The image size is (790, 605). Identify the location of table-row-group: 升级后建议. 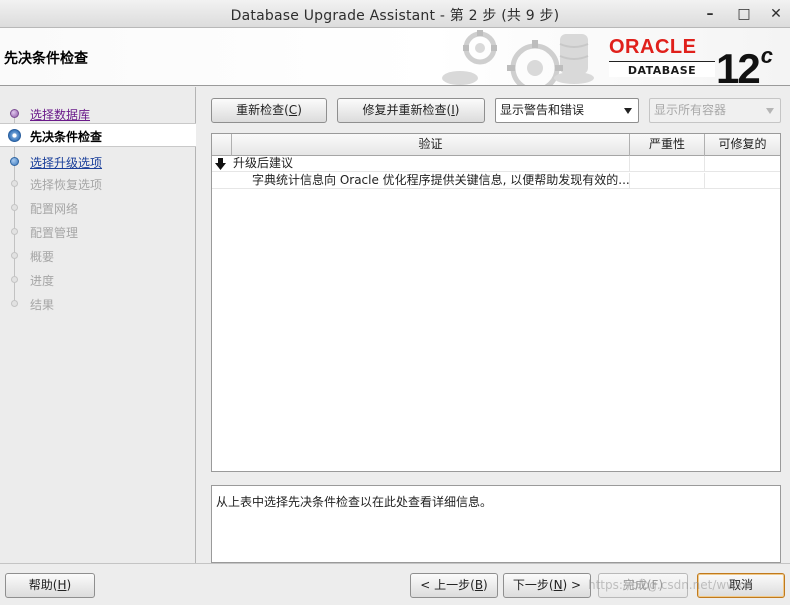
(496, 164).